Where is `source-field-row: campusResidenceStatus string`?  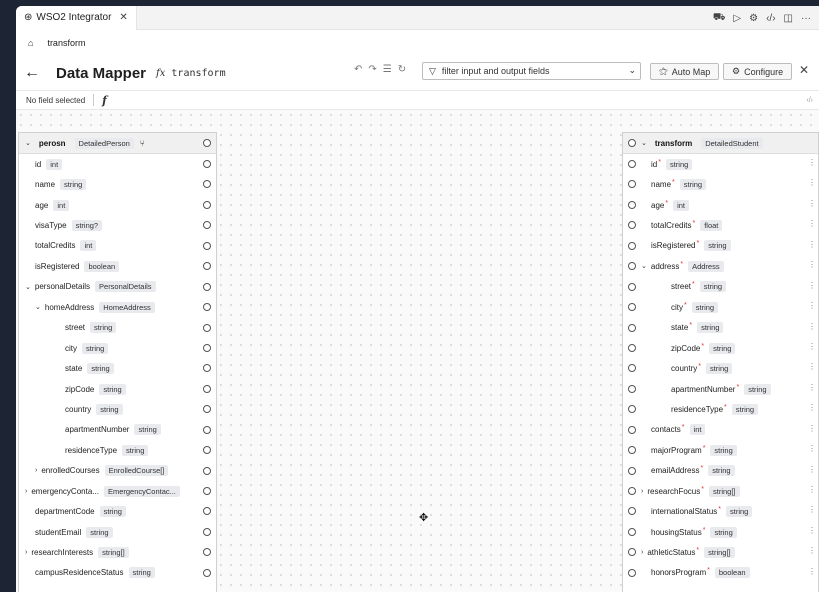 source-field-row: campusResidenceStatus string is located at coordinates (117, 573).